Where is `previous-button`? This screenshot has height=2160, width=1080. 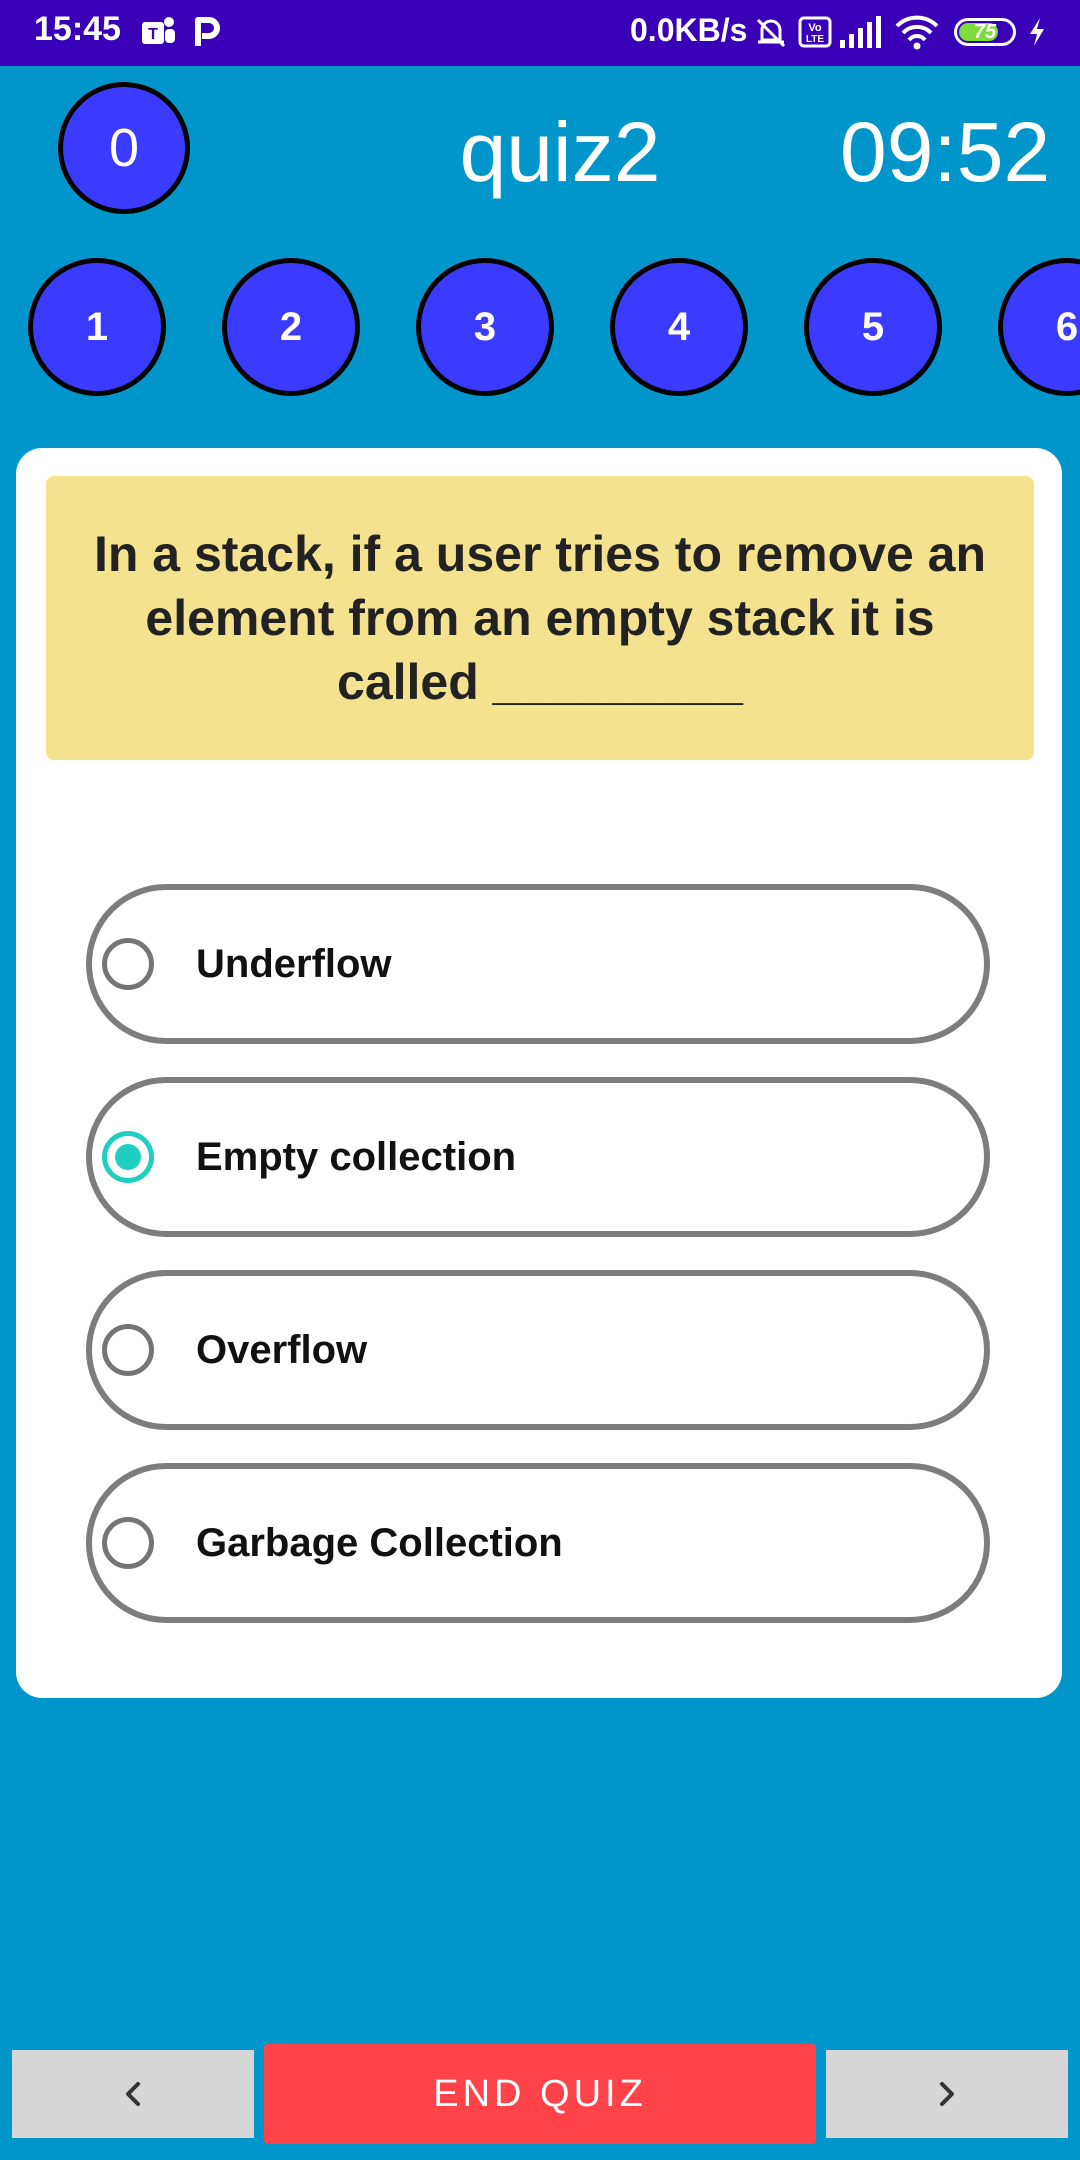
previous-button is located at coordinates (133, 2094).